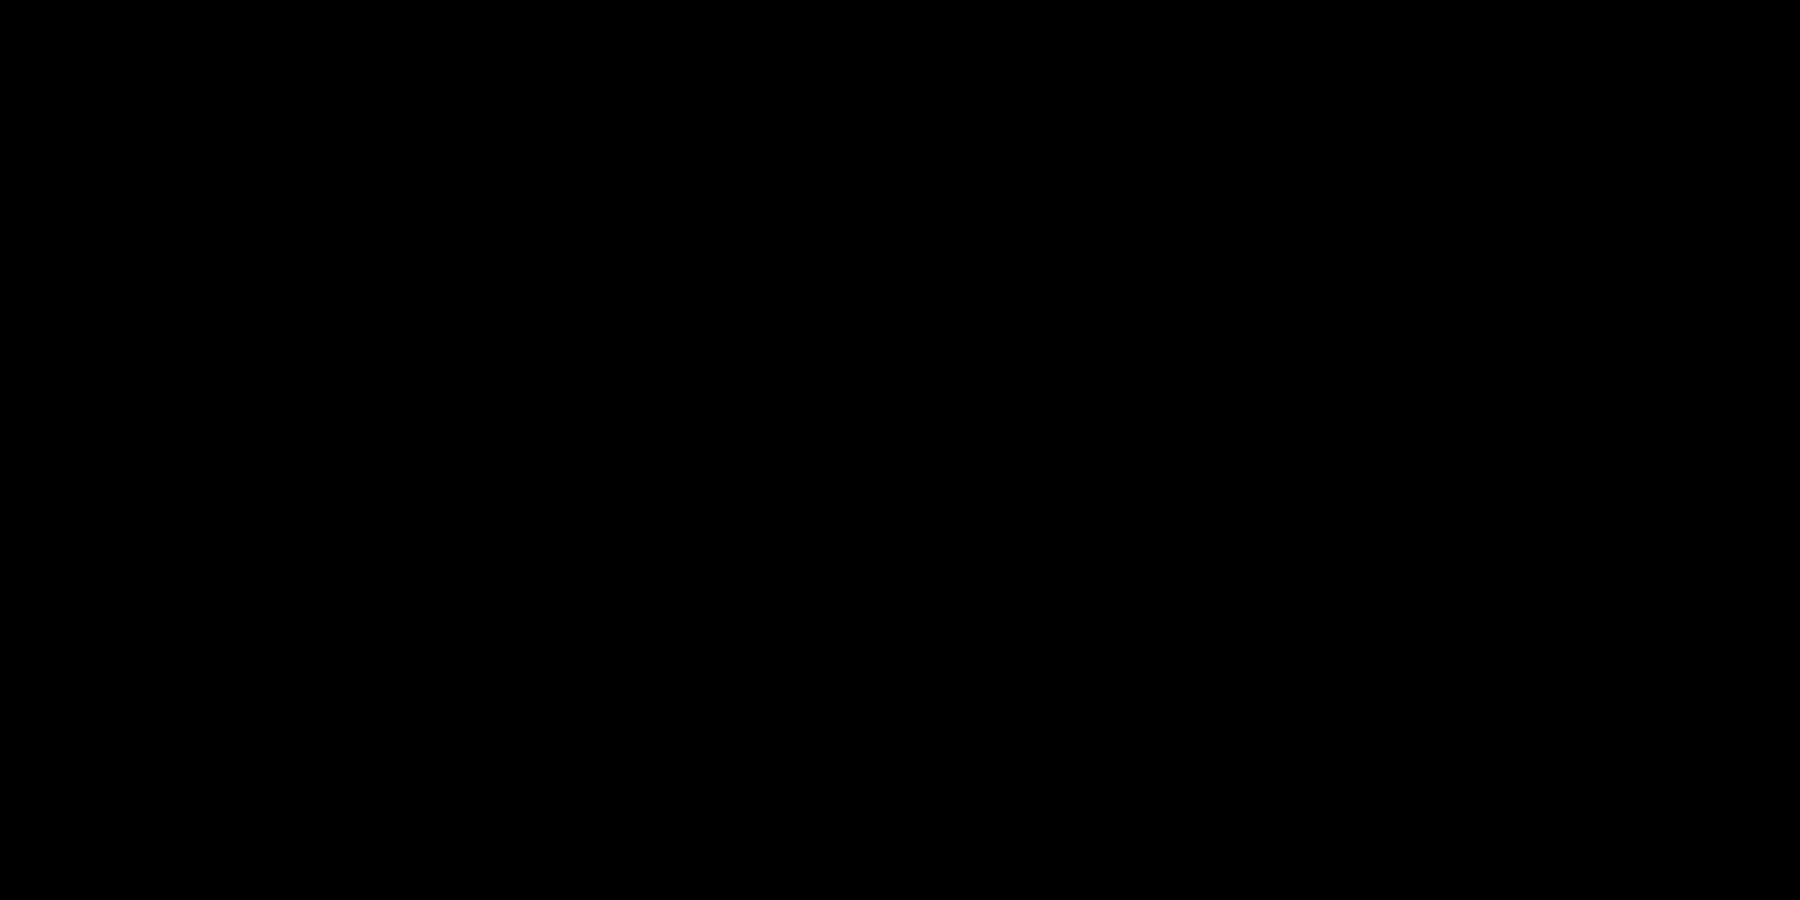  Describe the element at coordinates (290, 134) in the screenshot. I see `observation-info` at that location.